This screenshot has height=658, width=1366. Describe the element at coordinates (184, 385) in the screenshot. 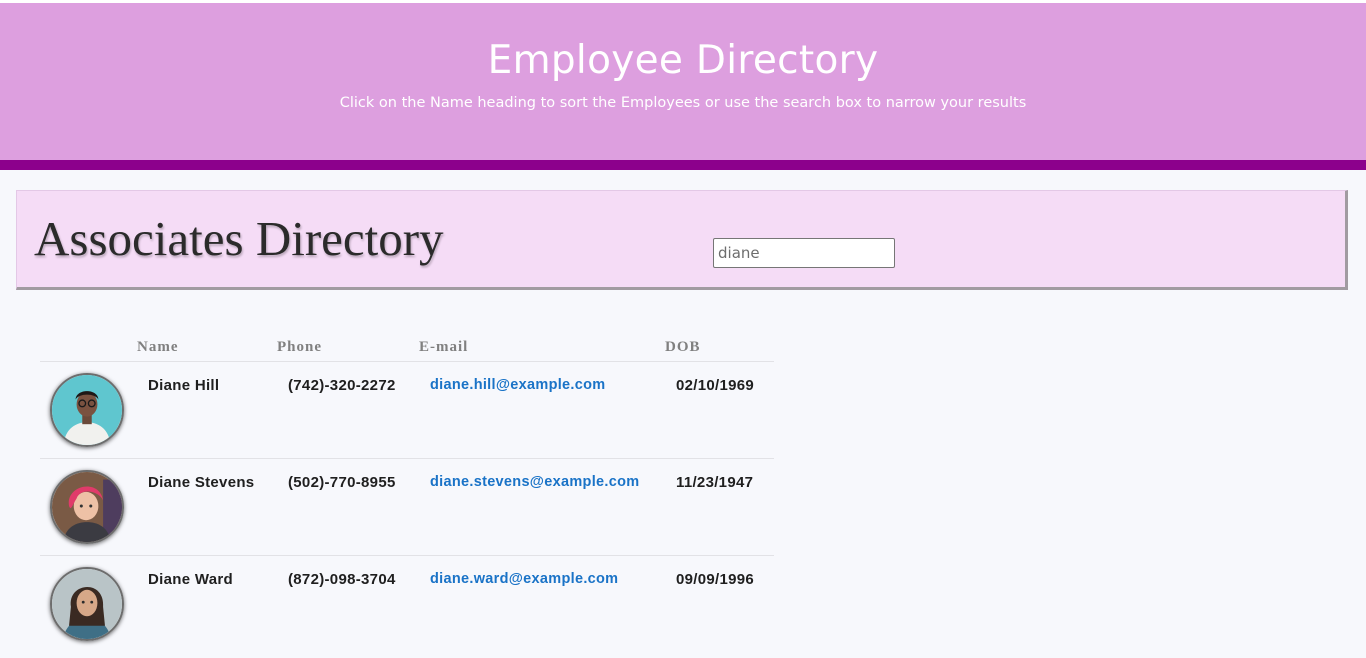

I see `employee-name: Diane Hill` at that location.